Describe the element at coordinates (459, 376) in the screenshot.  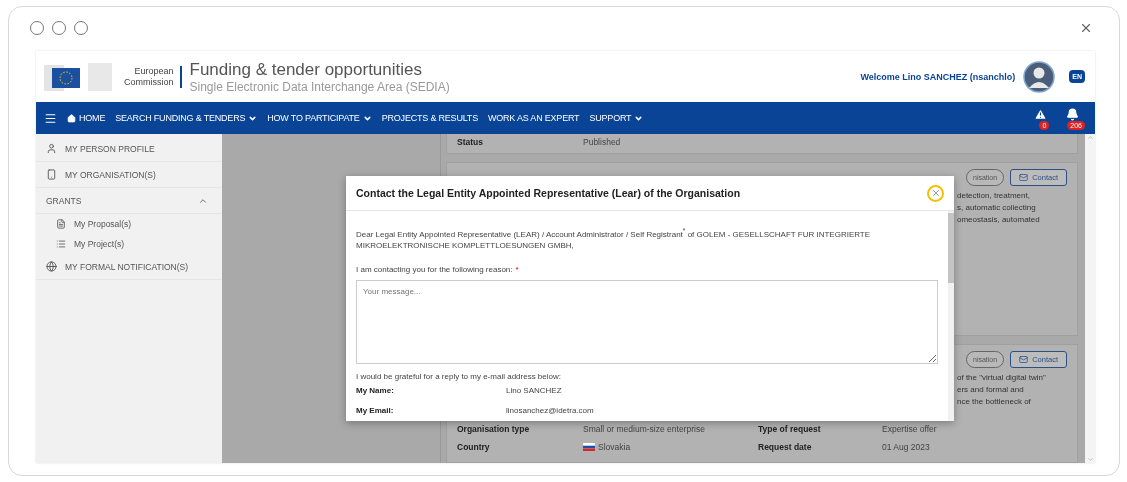
I see `reply-note: I would be grateful for a reply to my e-mail address below:` at that location.